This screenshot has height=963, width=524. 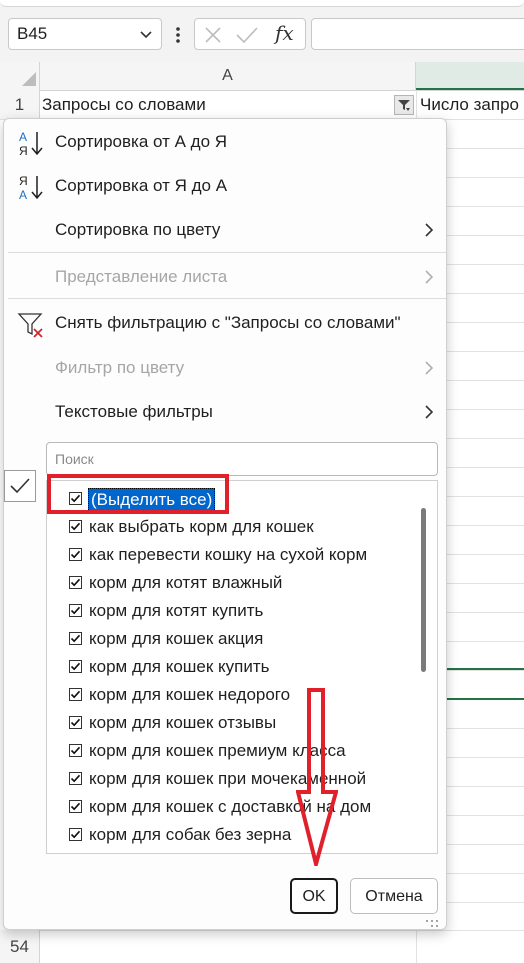 I want to click on list-check-indicator, so click(x=20, y=486).